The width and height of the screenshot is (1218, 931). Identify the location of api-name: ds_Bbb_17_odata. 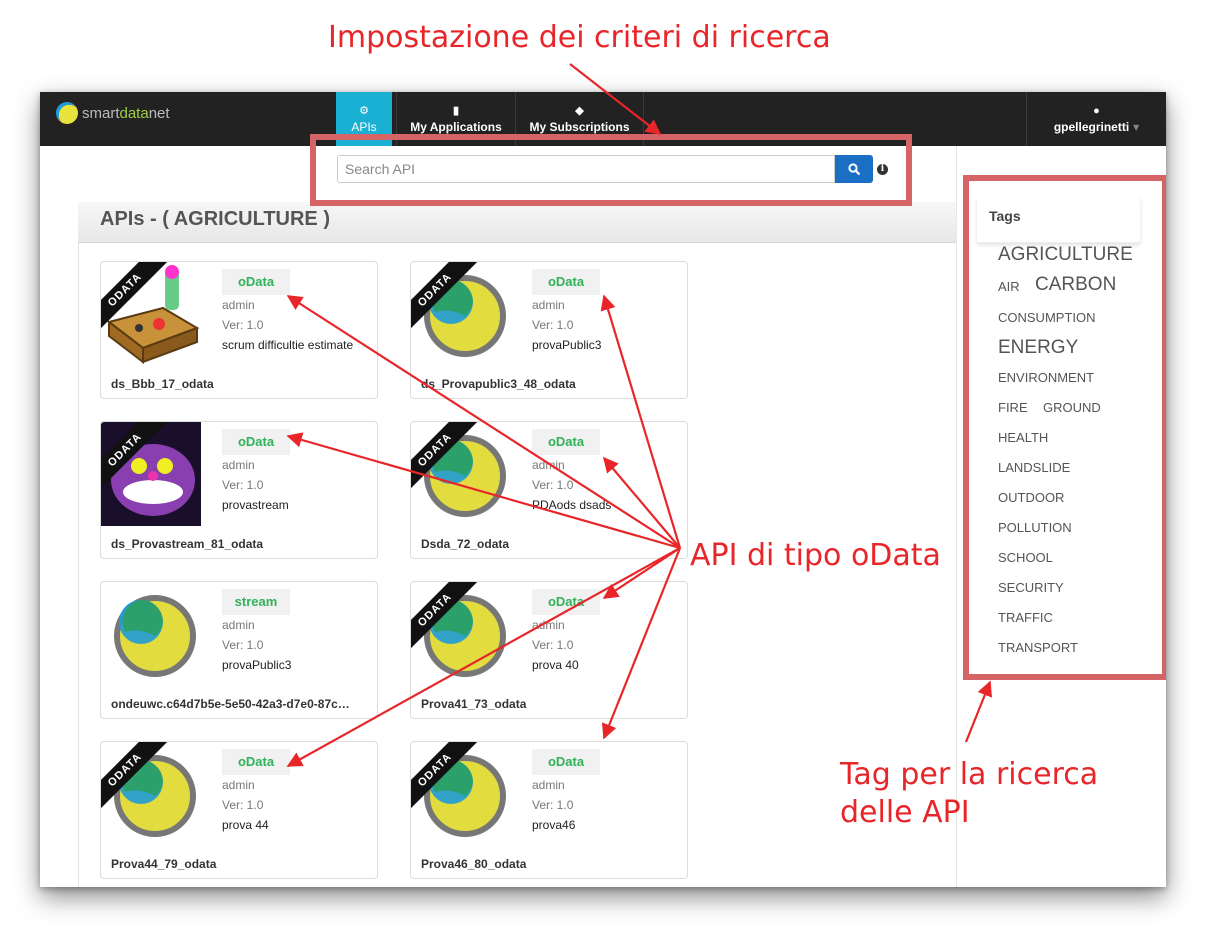
(242, 384).